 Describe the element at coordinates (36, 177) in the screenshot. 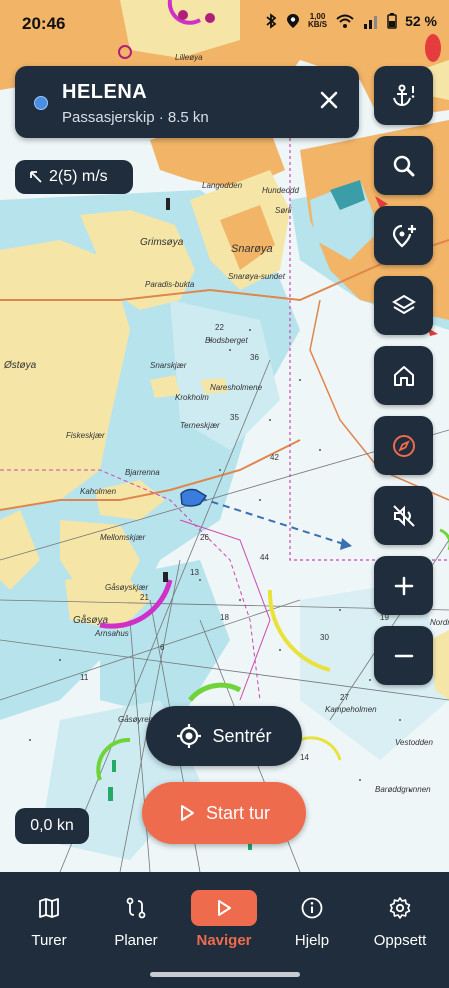

I see `wind-direction-icon` at that location.